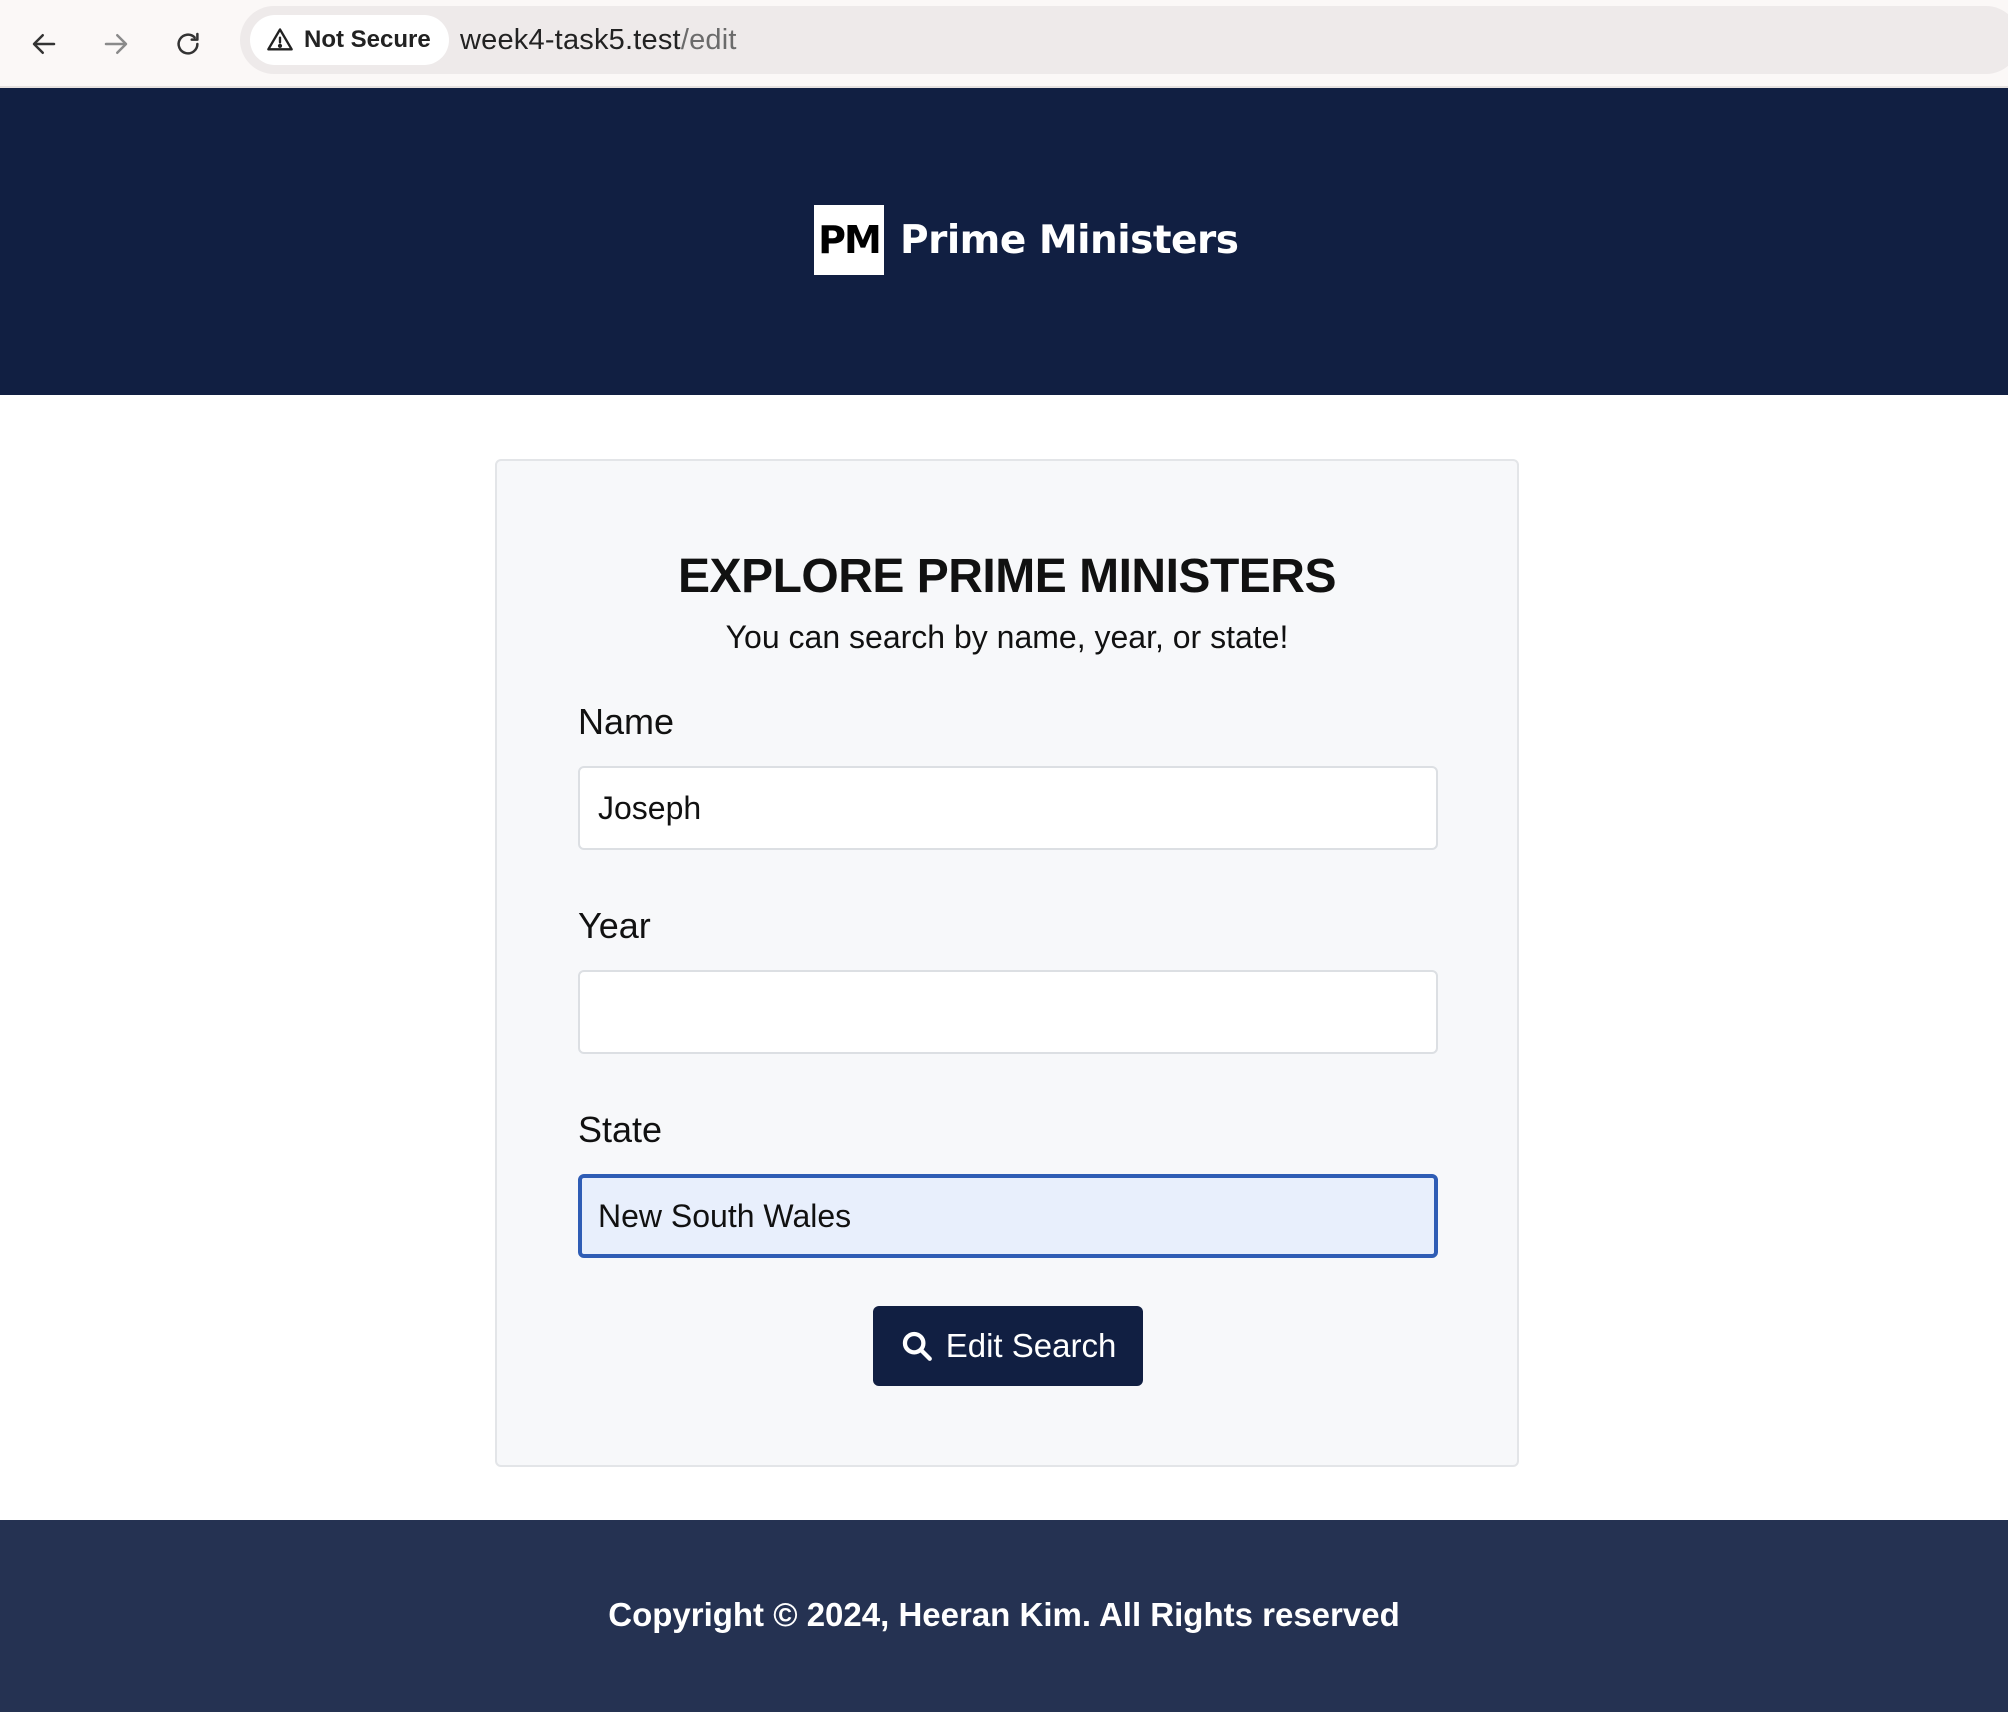 This screenshot has width=2008, height=1712. What do you see at coordinates (367, 39) in the screenshot?
I see `security-label: Not Secure` at bounding box center [367, 39].